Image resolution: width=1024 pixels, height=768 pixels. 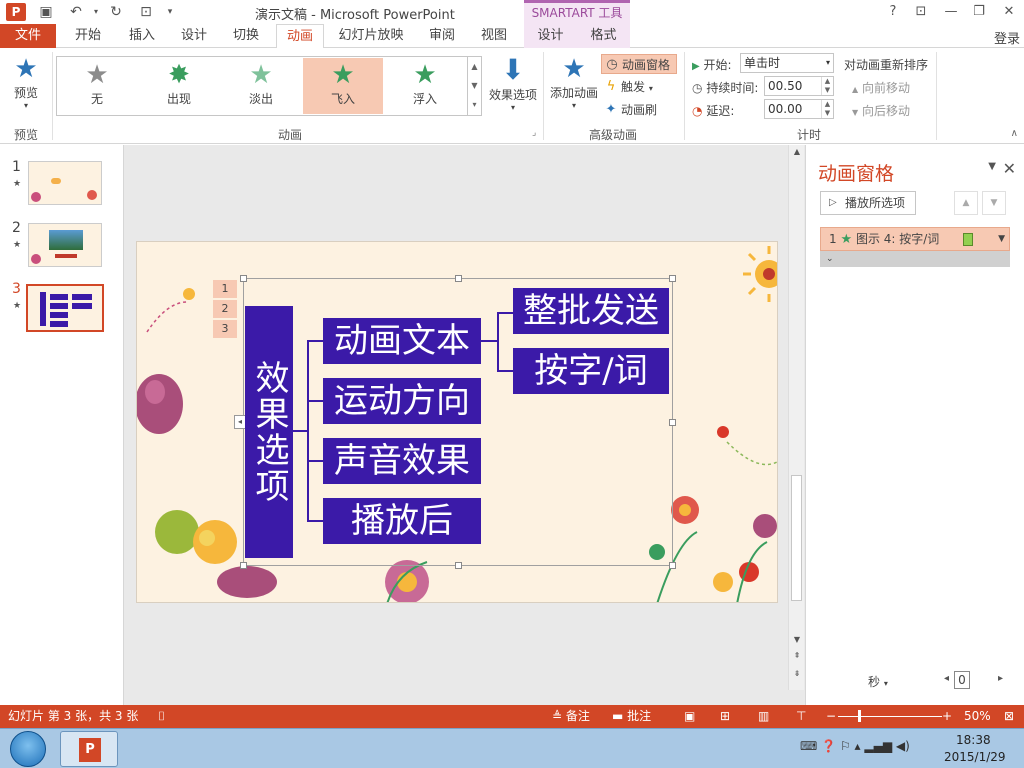 I want to click on zoom-level: 50%, so click(x=977, y=716).